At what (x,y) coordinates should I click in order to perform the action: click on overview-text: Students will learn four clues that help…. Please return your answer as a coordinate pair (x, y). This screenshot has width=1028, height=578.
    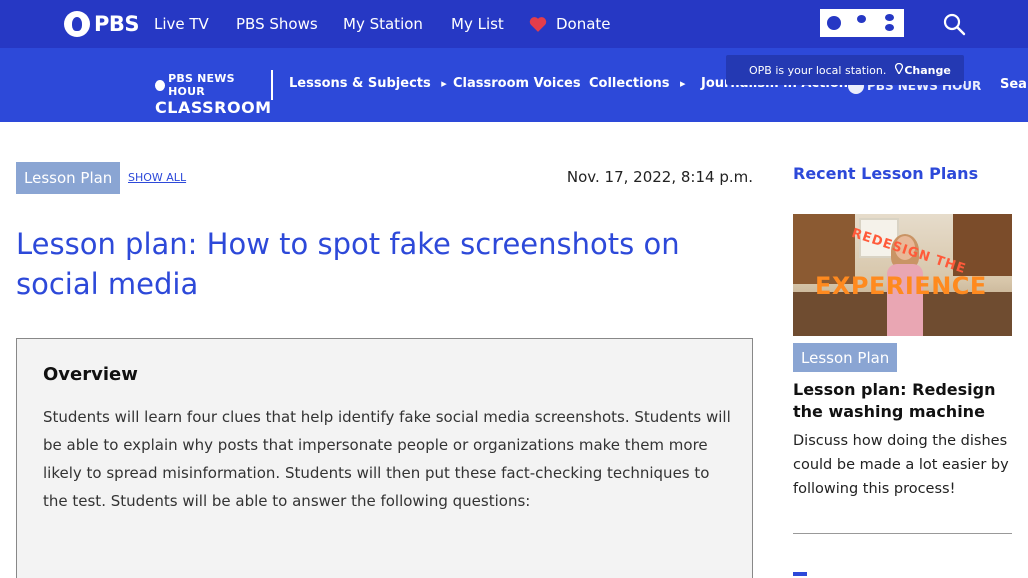
    Looking at the image, I should click on (387, 459).